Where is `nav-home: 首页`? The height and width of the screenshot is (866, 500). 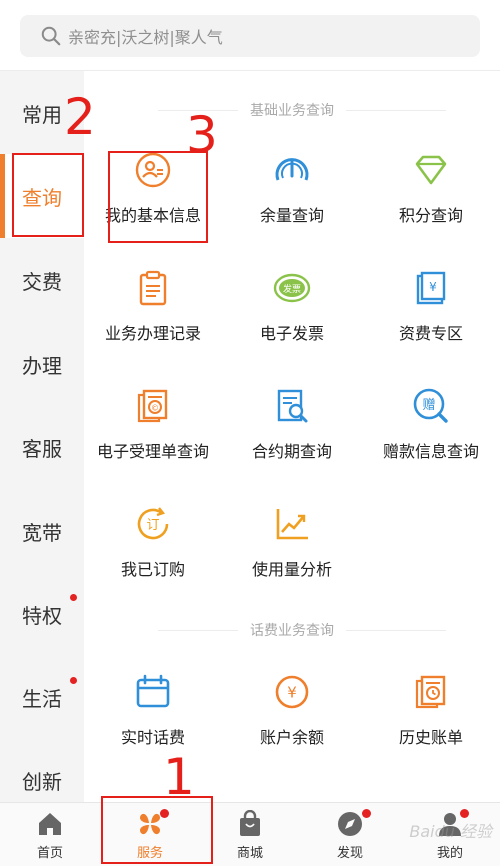
nav-home: 首页 is located at coordinates (50, 834).